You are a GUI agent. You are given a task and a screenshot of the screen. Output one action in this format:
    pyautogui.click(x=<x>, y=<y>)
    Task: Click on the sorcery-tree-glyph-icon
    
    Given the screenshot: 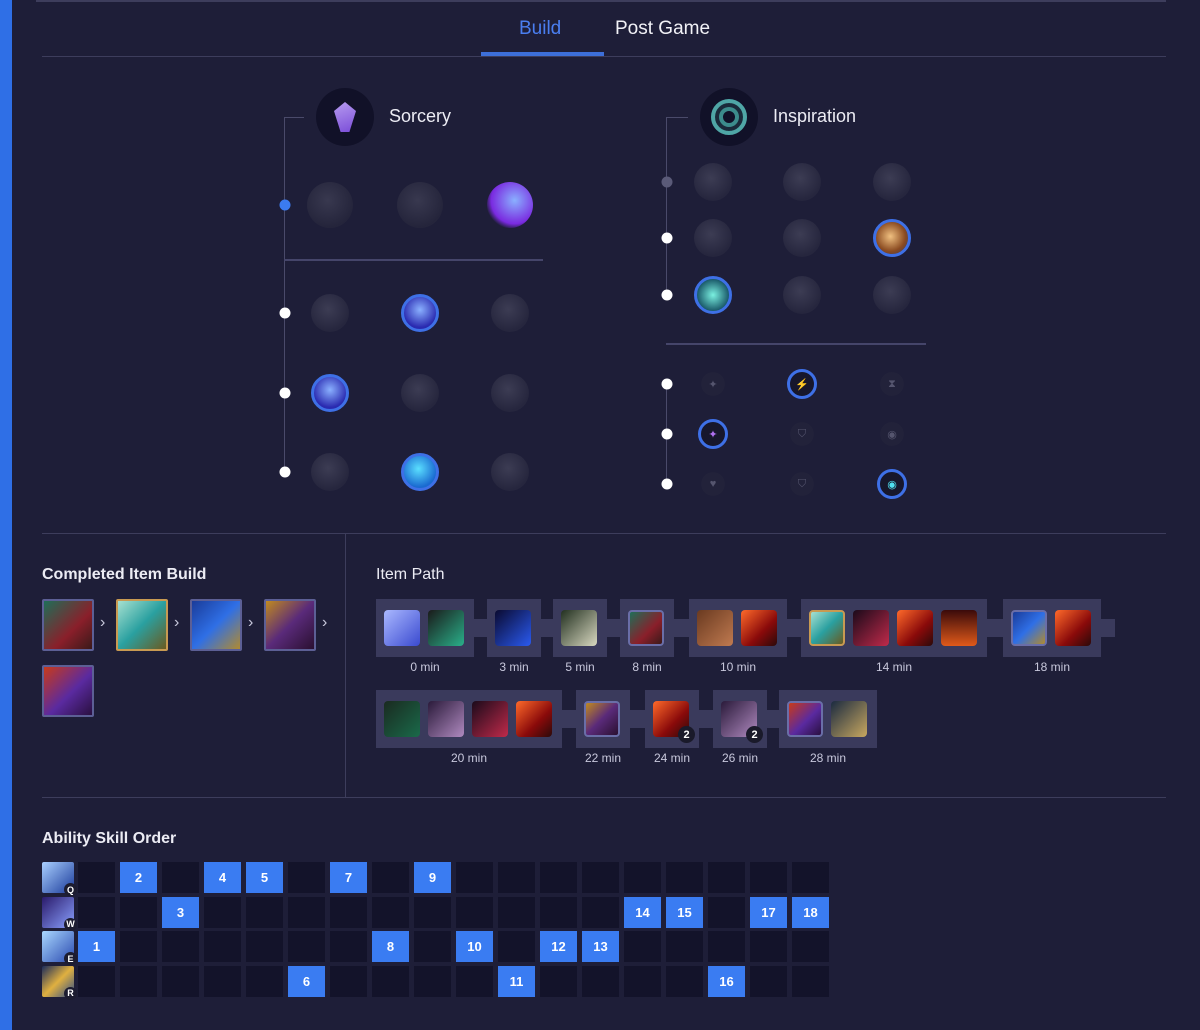 What is the action you would take?
    pyautogui.click(x=345, y=117)
    